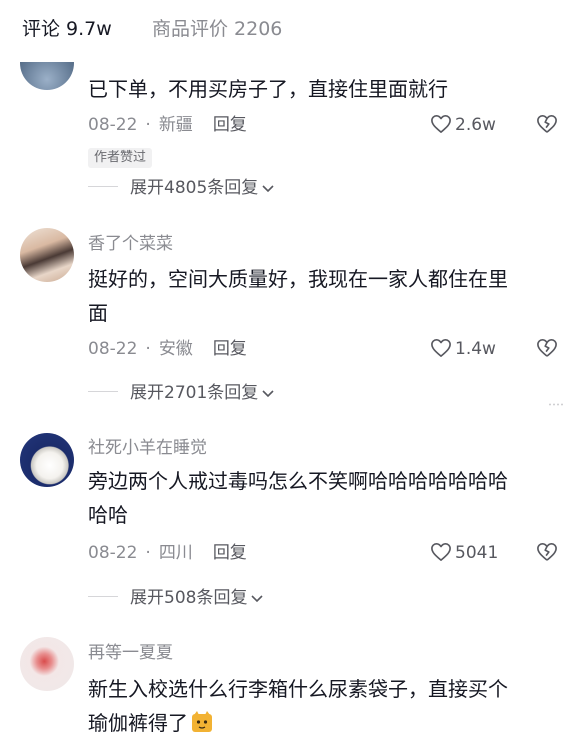 This screenshot has height=747, width=584. I want to click on comment-location: 新疆, so click(175, 125).